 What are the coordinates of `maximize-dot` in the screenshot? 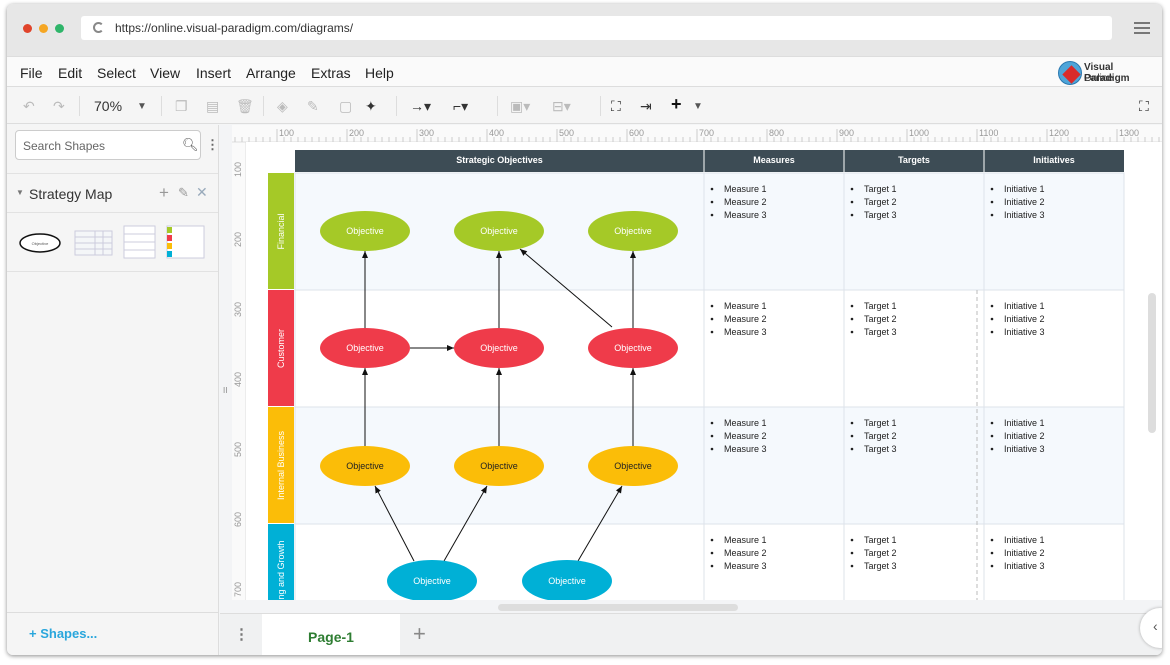 It's located at (59, 28).